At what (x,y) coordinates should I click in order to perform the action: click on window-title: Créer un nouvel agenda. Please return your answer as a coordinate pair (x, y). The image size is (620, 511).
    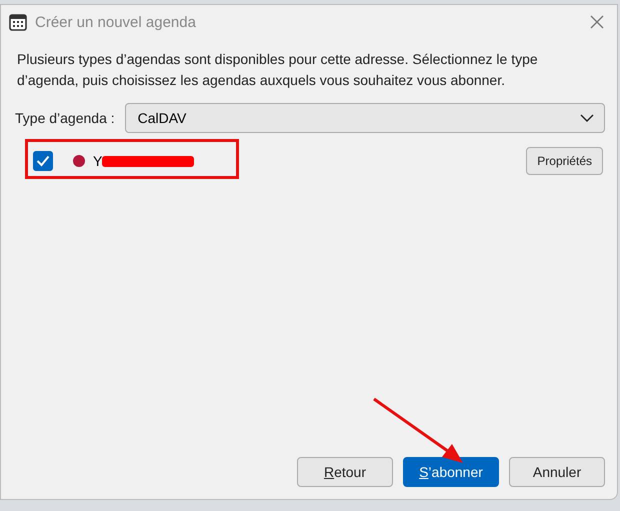
    Looking at the image, I should click on (116, 22).